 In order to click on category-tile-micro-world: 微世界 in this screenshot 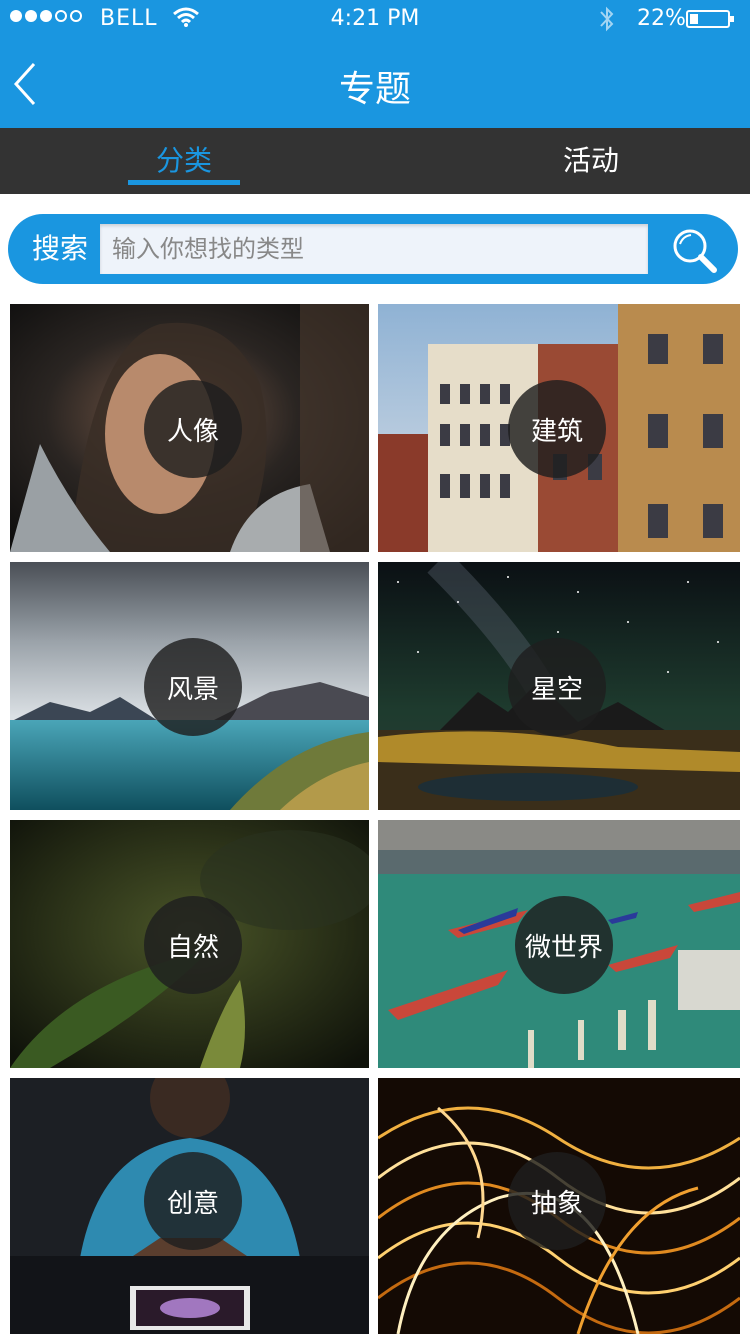, I will do `click(559, 944)`.